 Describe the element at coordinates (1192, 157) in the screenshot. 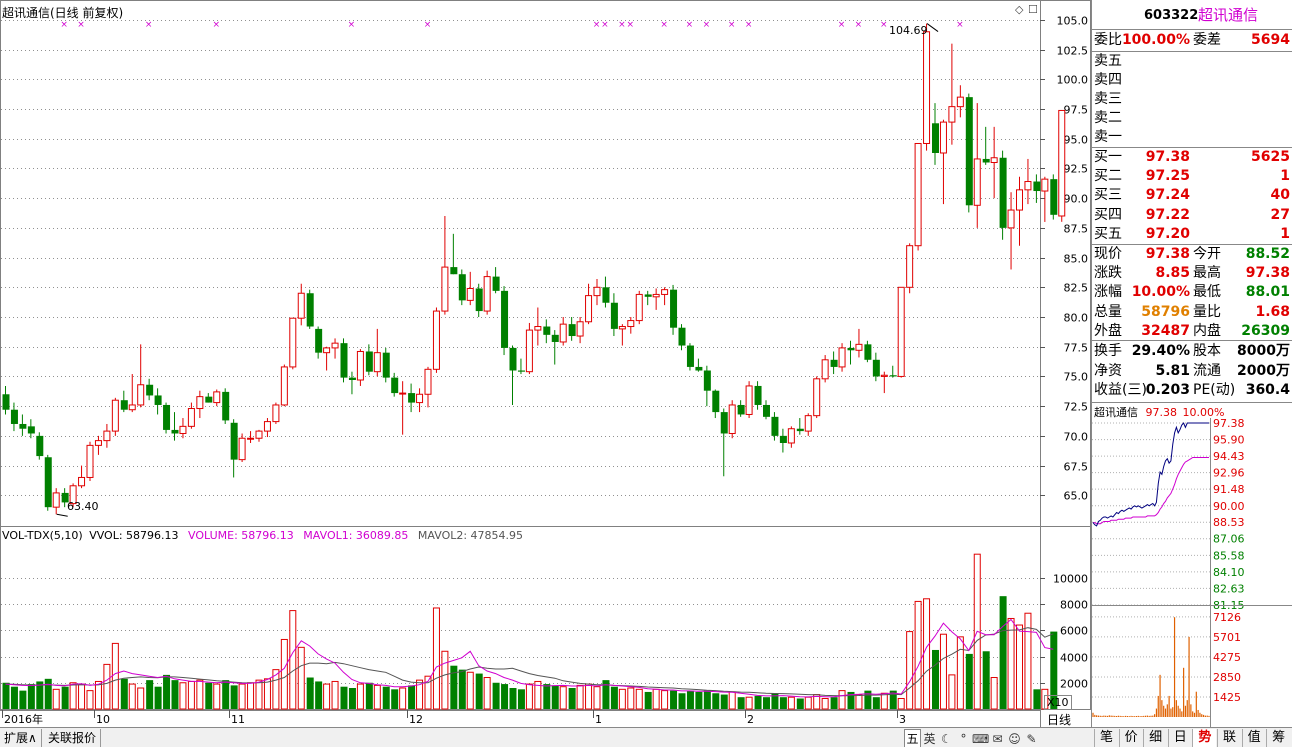

I see `buy-level-row: 买一 97.38 5625` at that location.